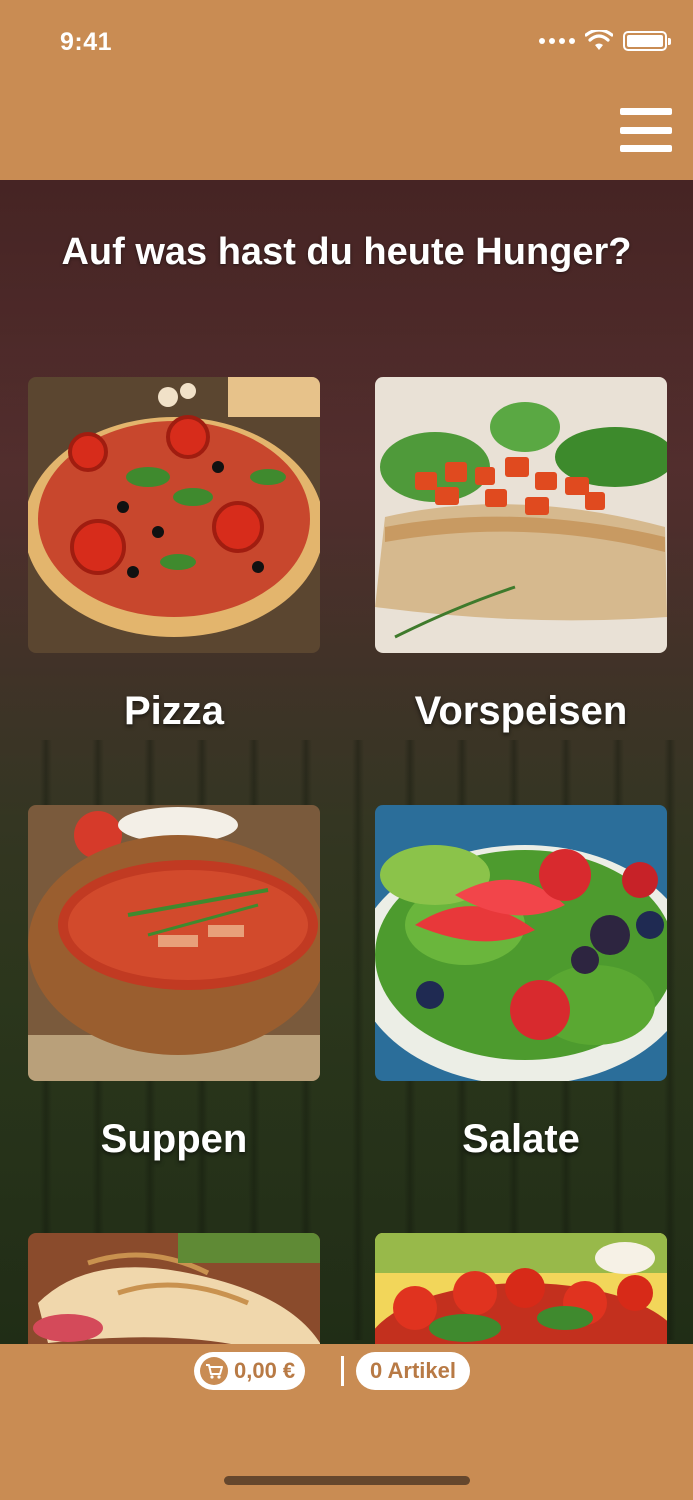 The width and height of the screenshot is (693, 1500). What do you see at coordinates (214, 1371) in the screenshot?
I see `shopping-cart-icon` at bounding box center [214, 1371].